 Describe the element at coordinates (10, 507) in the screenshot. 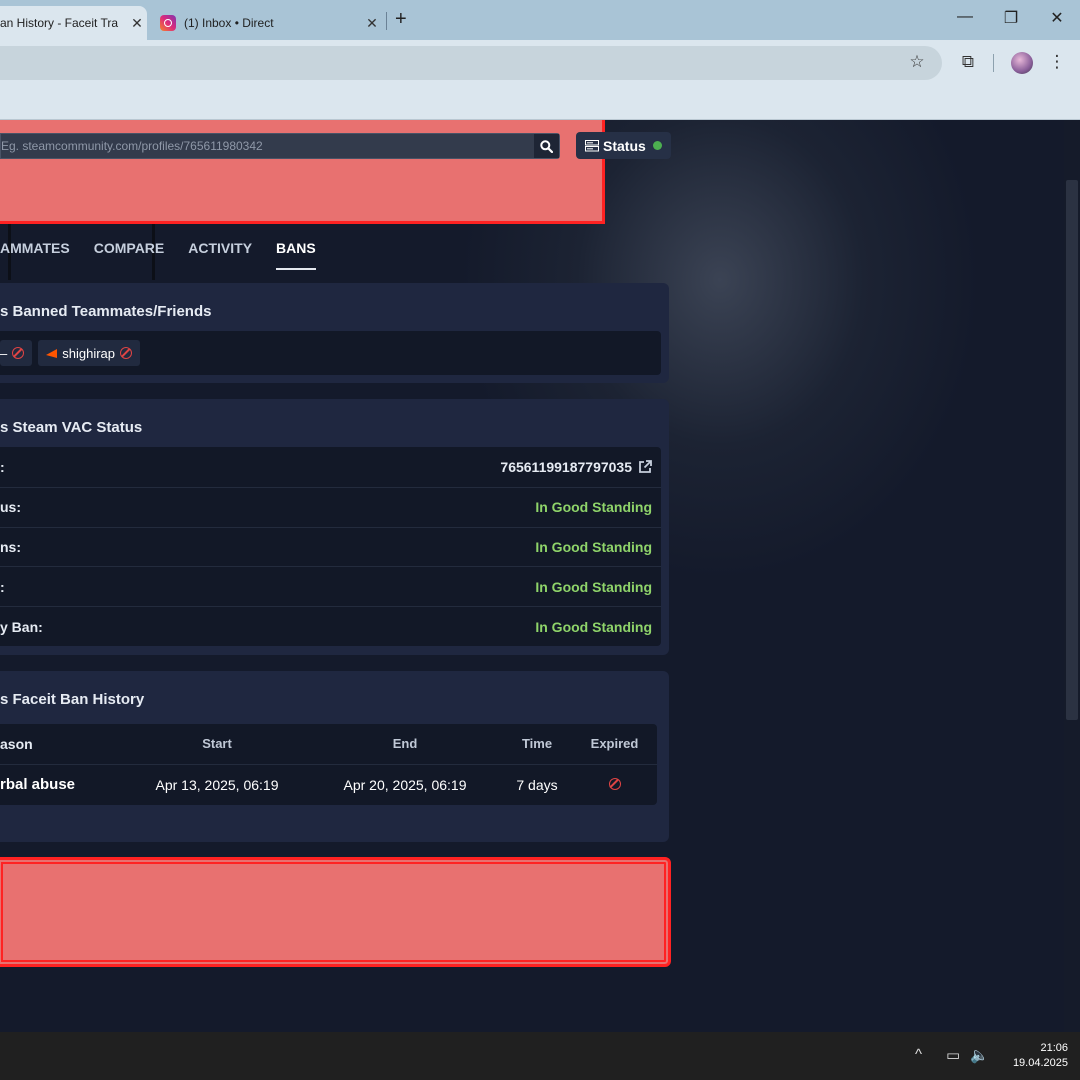

I see `vac-row-label: us:` at that location.